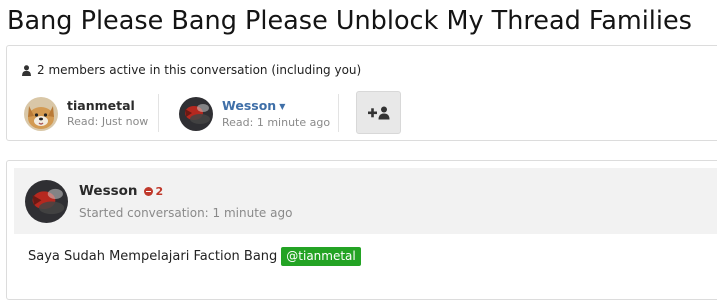 This screenshot has height=300, width=717. What do you see at coordinates (108, 191) in the screenshot?
I see `author-name: Wesson` at bounding box center [108, 191].